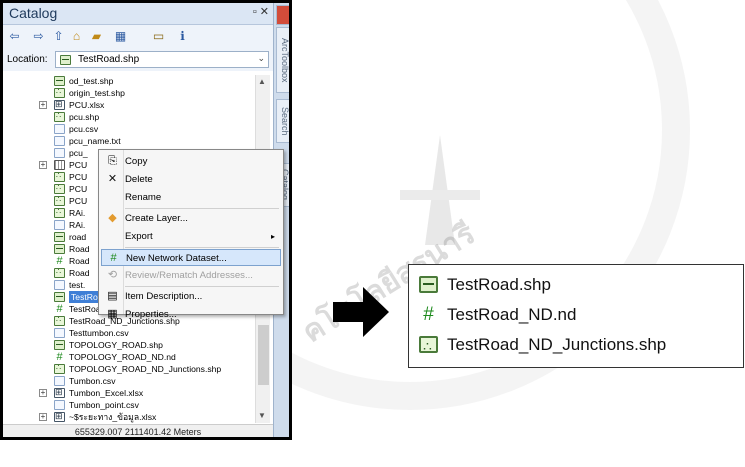 Image resolution: width=745 pixels, height=467 pixels. What do you see at coordinates (112, 314) in the screenshot?
I see `properties-icon: ▦` at bounding box center [112, 314].